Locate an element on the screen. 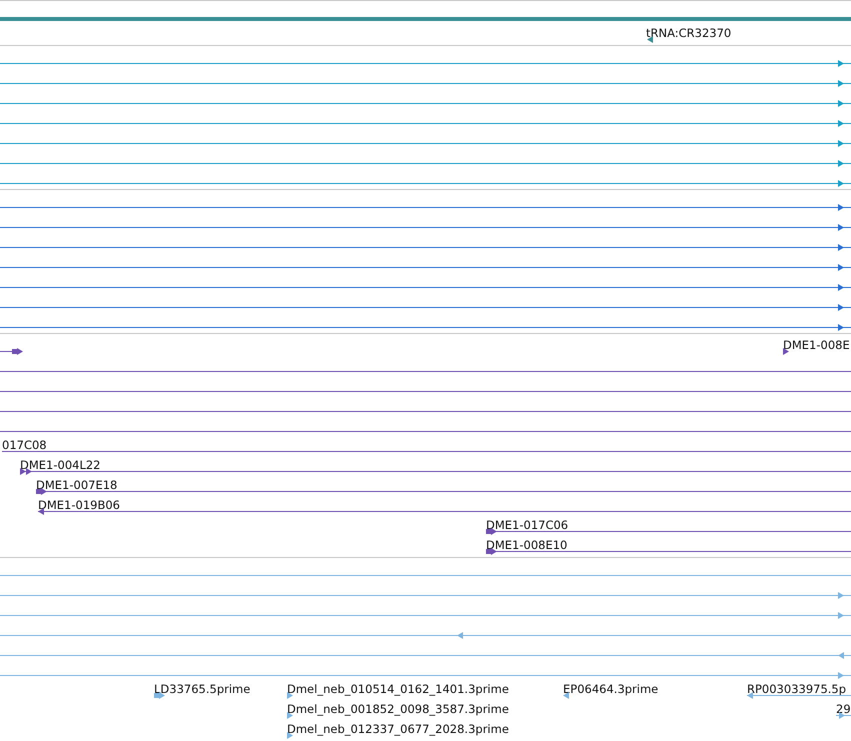 Image resolution: width=851 pixels, height=741 pixels. feature-label: DME1-007E18 is located at coordinates (77, 485).